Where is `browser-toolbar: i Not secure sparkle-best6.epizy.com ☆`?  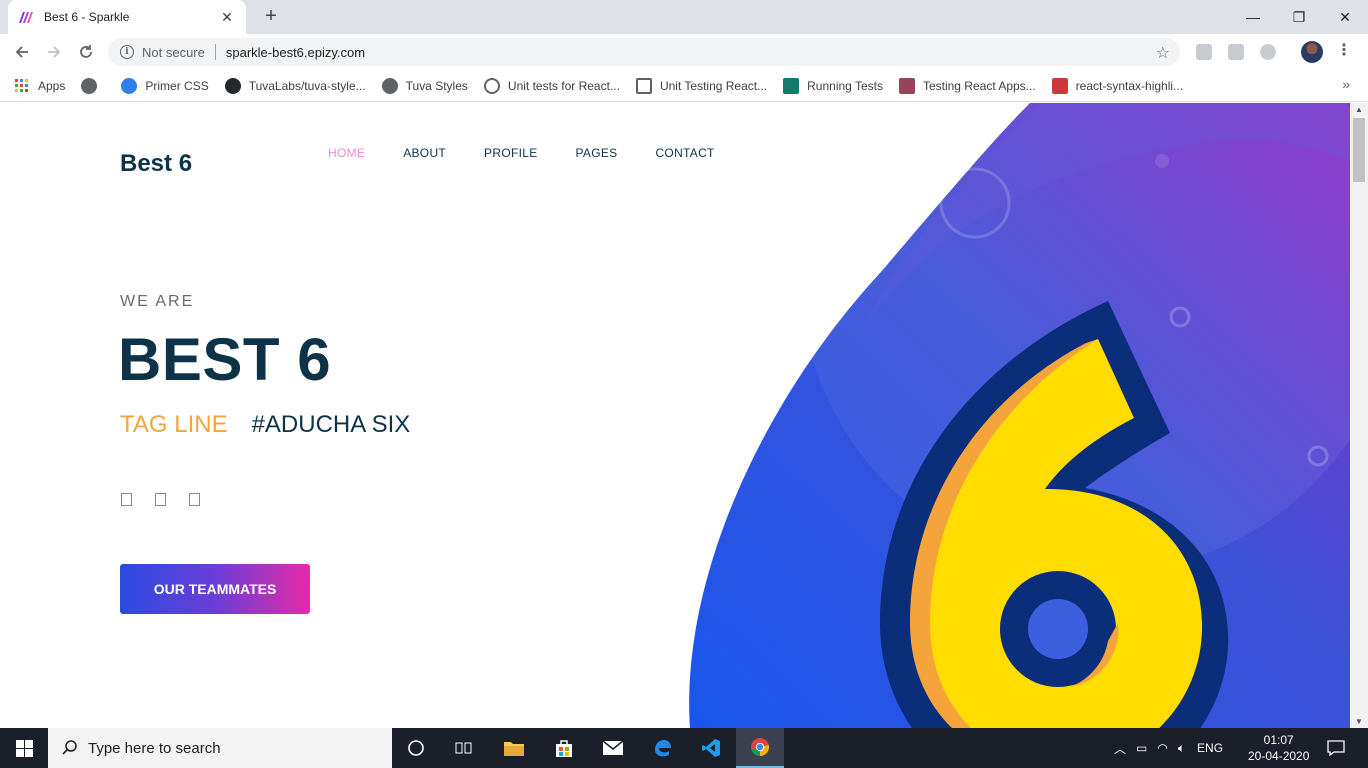 browser-toolbar: i Not secure sparkle-best6.epizy.com ☆ is located at coordinates (684, 52).